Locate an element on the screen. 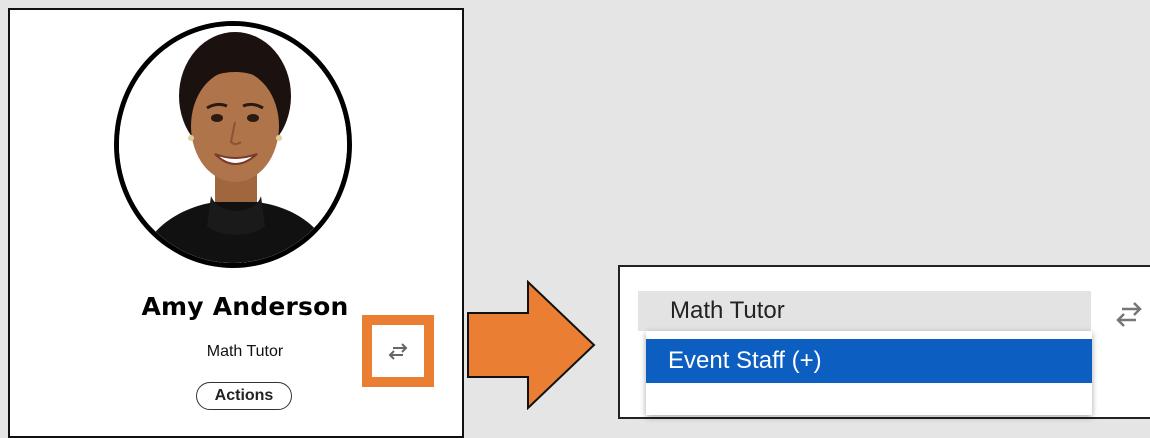 The height and width of the screenshot is (438, 1150). person-photo-icon is located at coordinates (233, 144).